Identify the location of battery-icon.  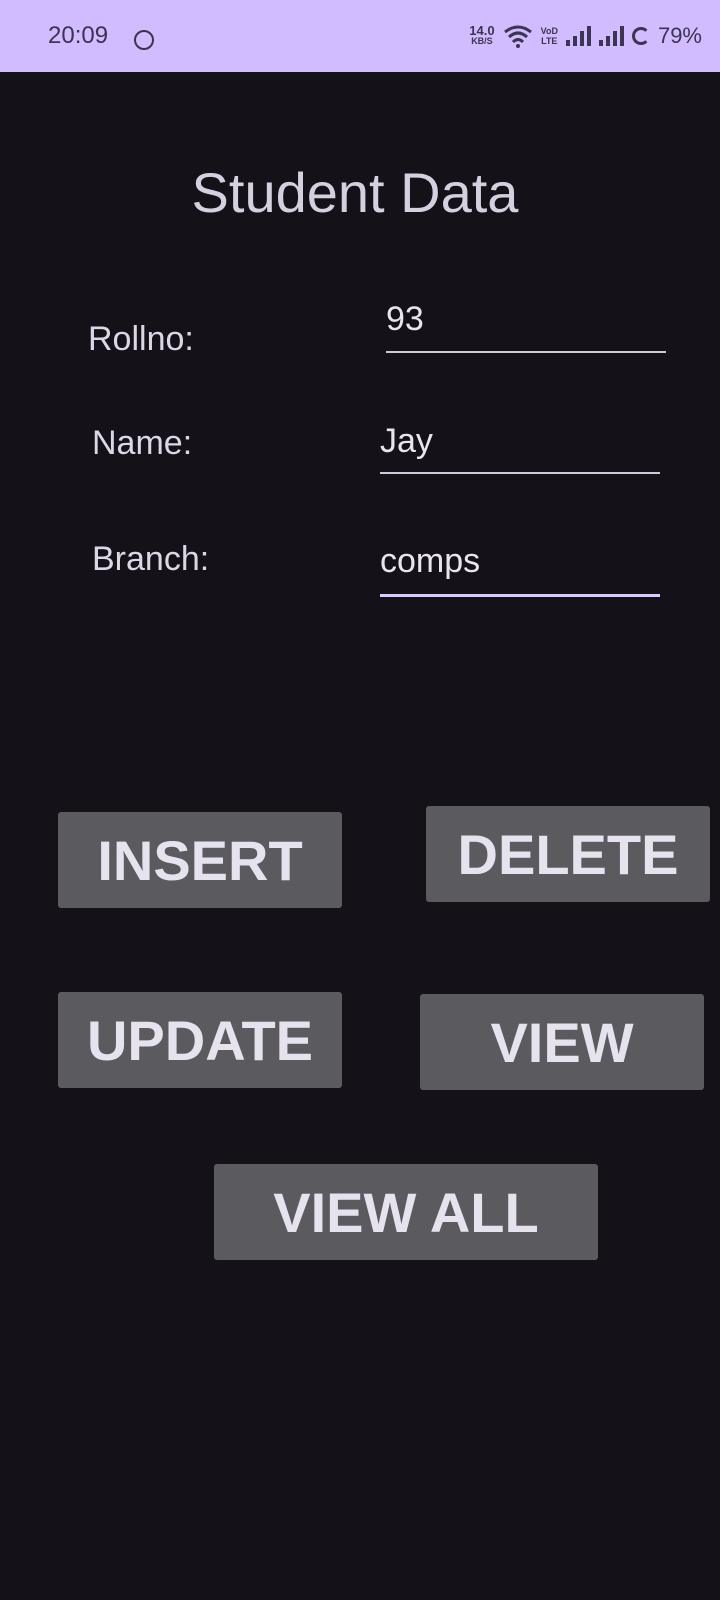
(640, 36).